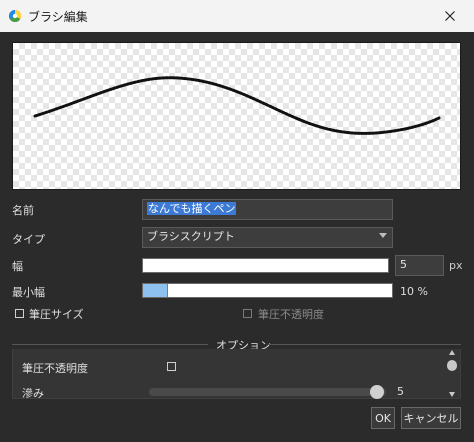 This screenshot has height=442, width=474. I want to click on width-label: 幅, so click(17, 266).